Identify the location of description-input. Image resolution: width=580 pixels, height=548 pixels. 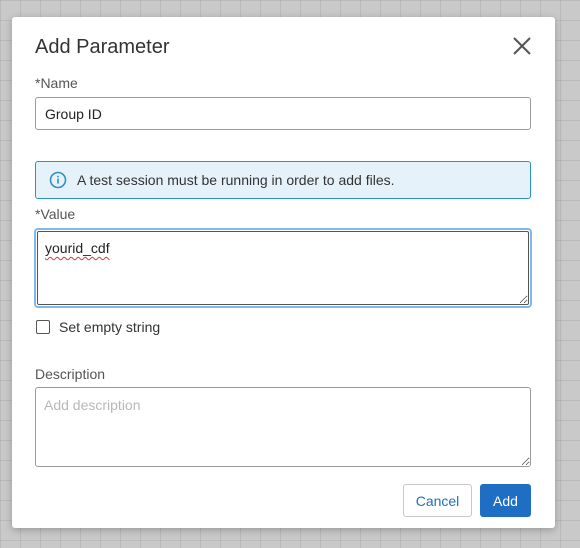
(283, 427).